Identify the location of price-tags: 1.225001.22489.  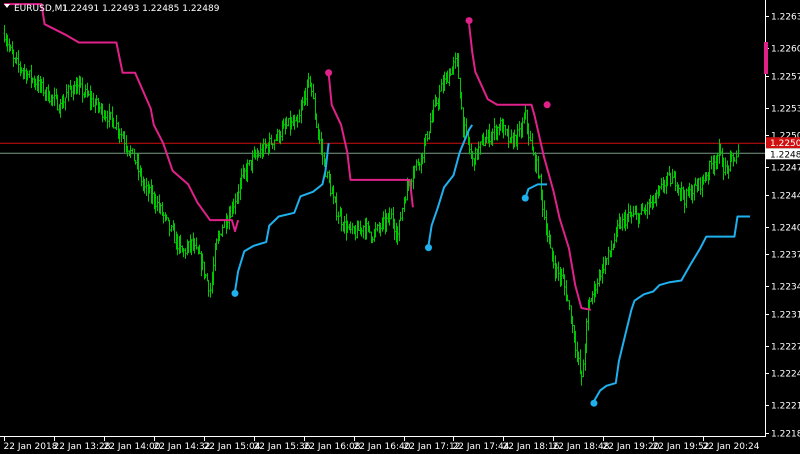
(783, 148).